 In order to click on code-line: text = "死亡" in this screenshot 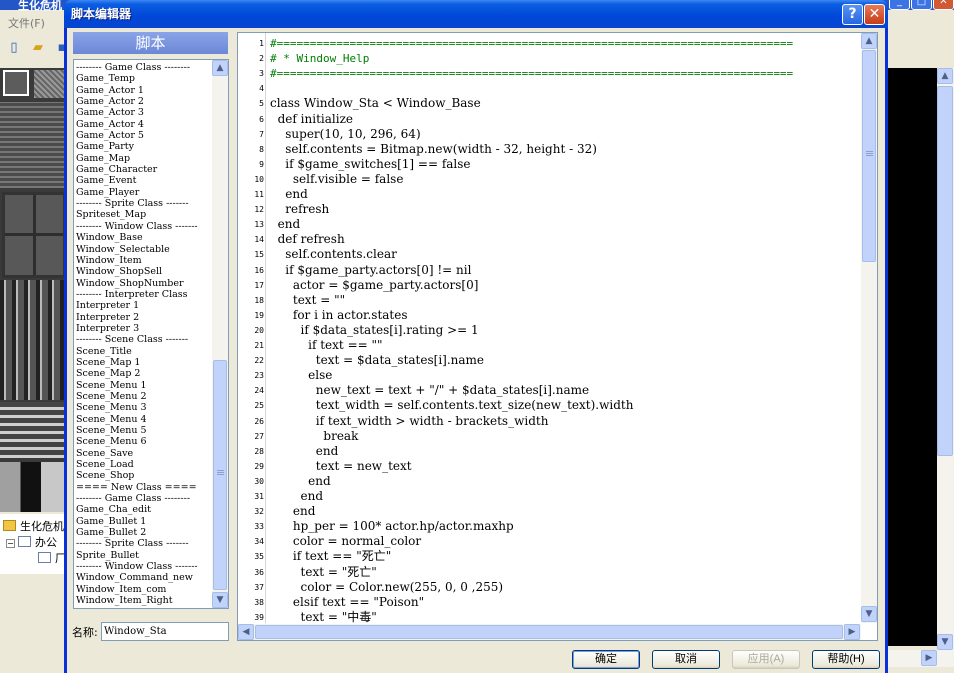, I will do `click(323, 572)`.